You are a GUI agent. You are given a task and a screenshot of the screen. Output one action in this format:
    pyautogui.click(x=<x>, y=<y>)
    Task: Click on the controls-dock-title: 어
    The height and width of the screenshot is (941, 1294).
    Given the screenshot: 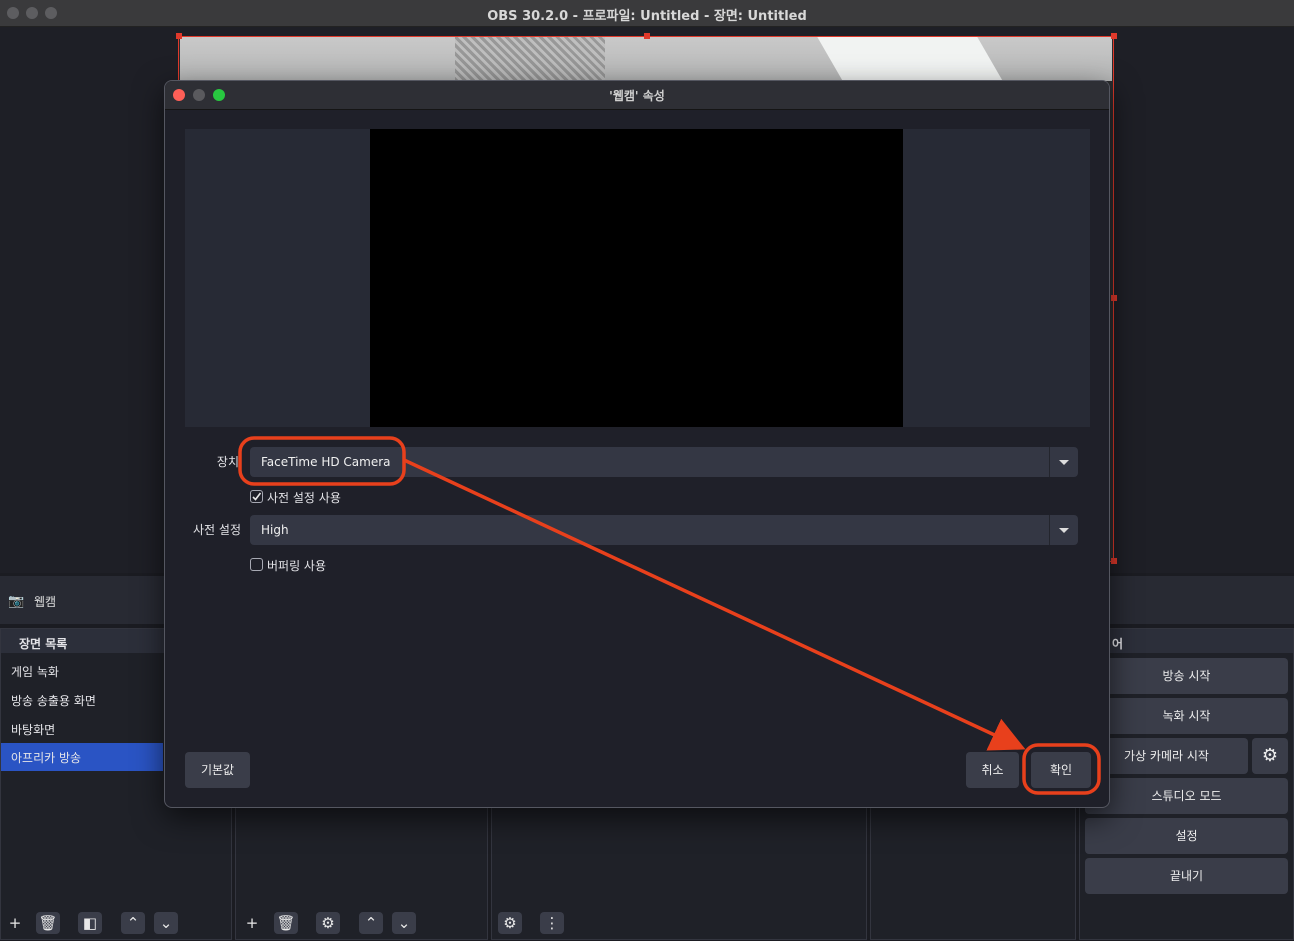 What is the action you would take?
    pyautogui.click(x=1186, y=641)
    